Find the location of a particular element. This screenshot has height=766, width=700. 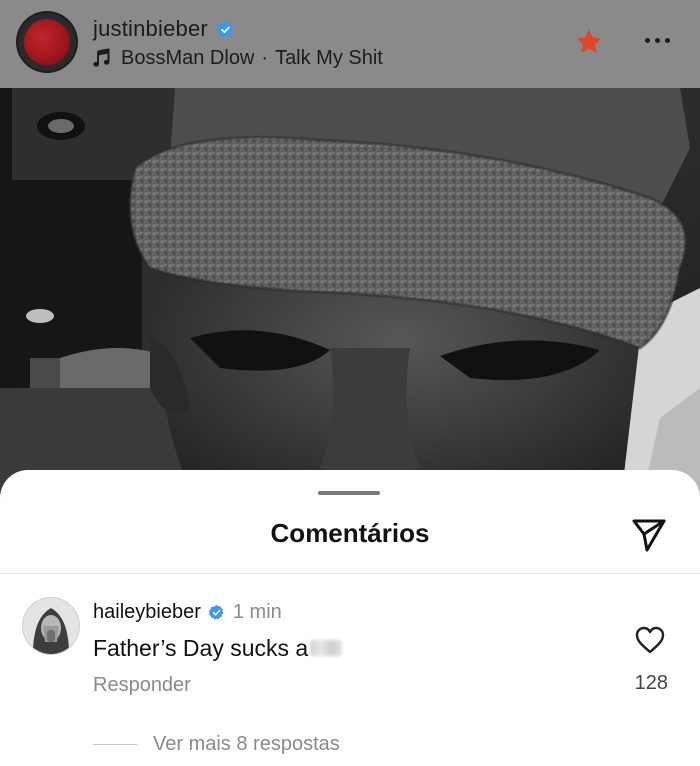

view-more-label: Ver mais 8 respostas is located at coordinates (246, 743).